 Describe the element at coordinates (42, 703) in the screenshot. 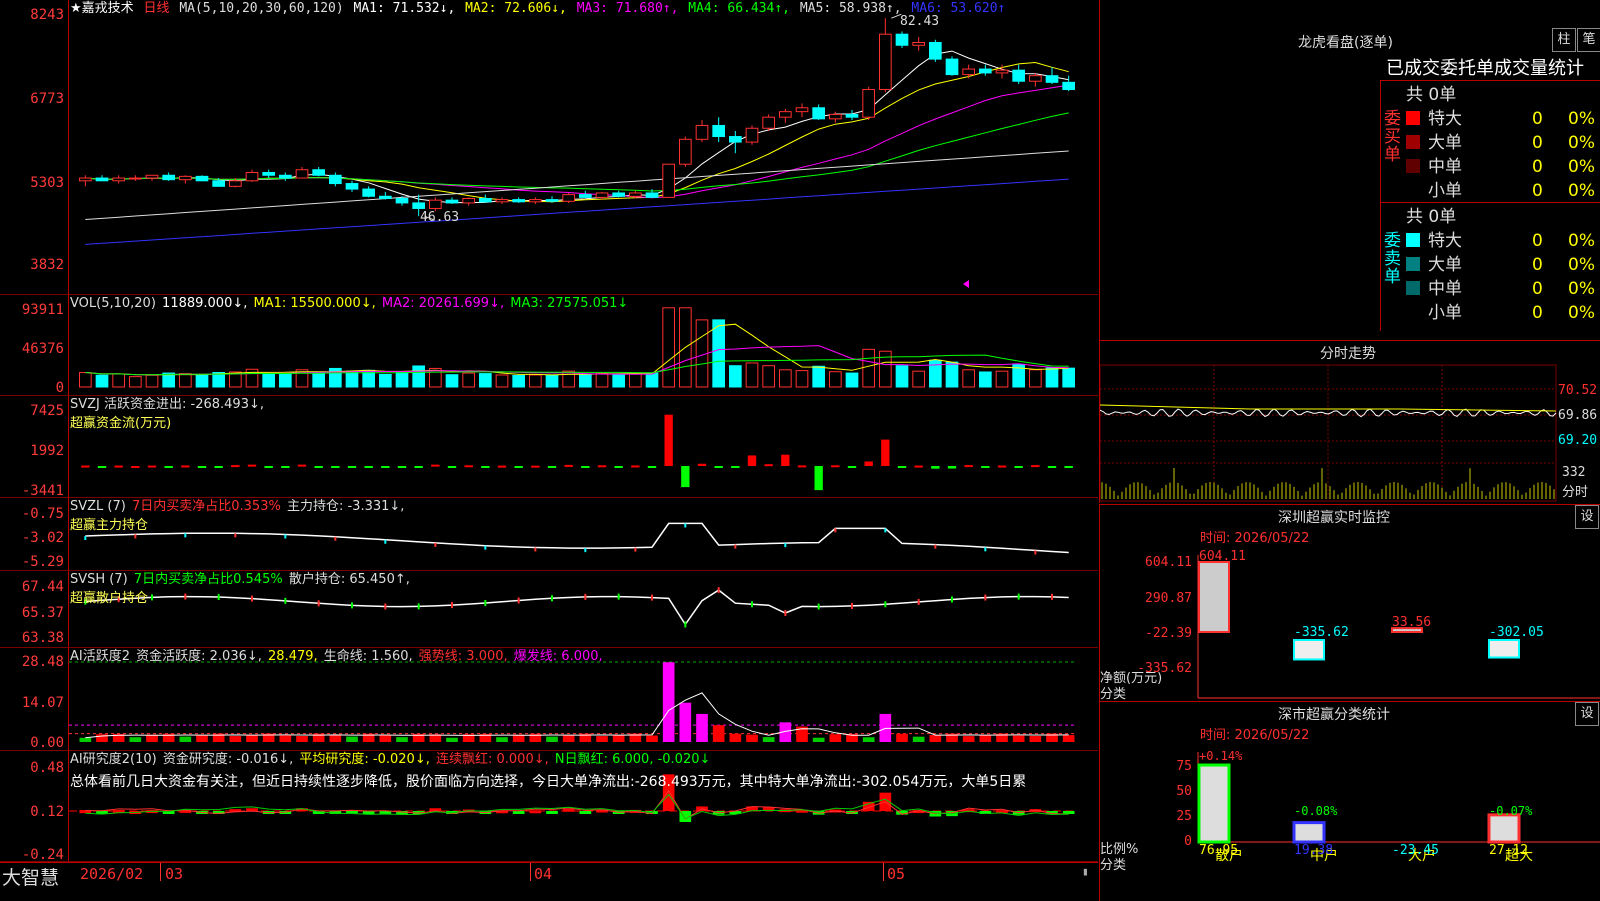

I see `ai1-ytick: 14.07` at that location.